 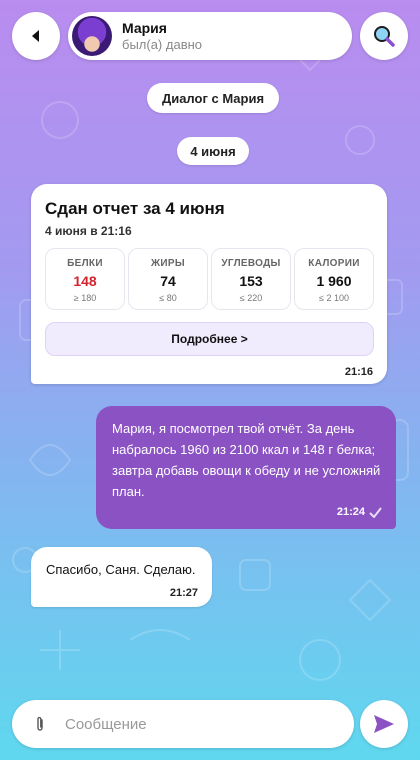 I want to click on stat-protein: БЕЛКИ 148 ≥ 180, so click(x=85, y=279).